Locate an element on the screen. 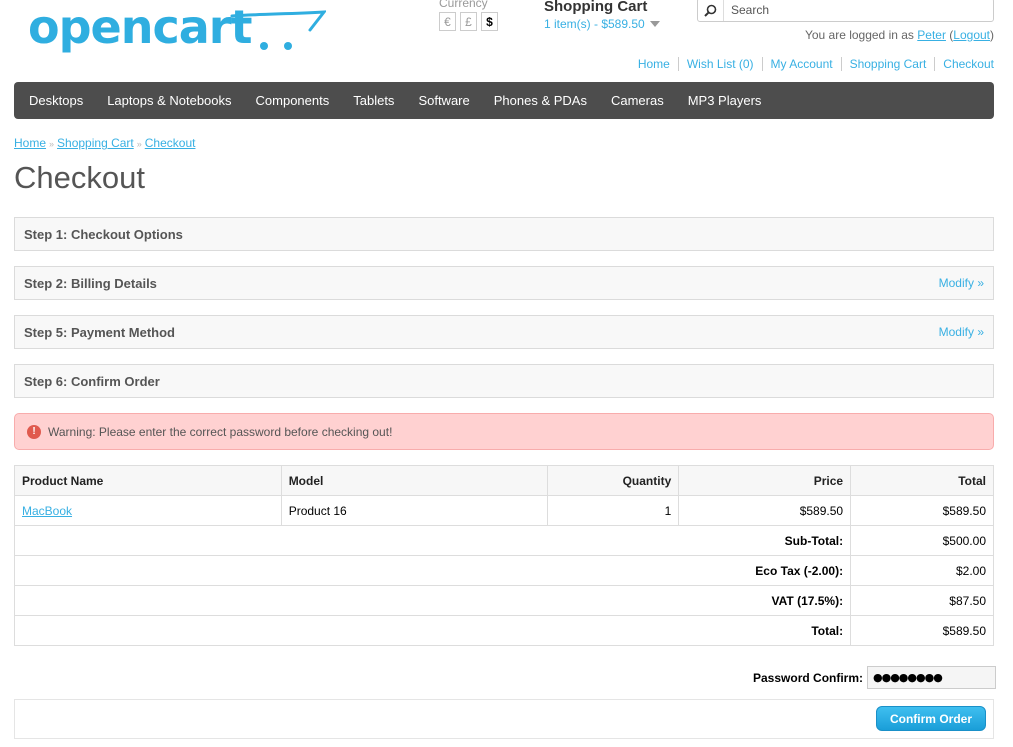 Image resolution: width=1013 pixels, height=747 pixels. vat-label: VAT (17.5%): is located at coordinates (432, 600).